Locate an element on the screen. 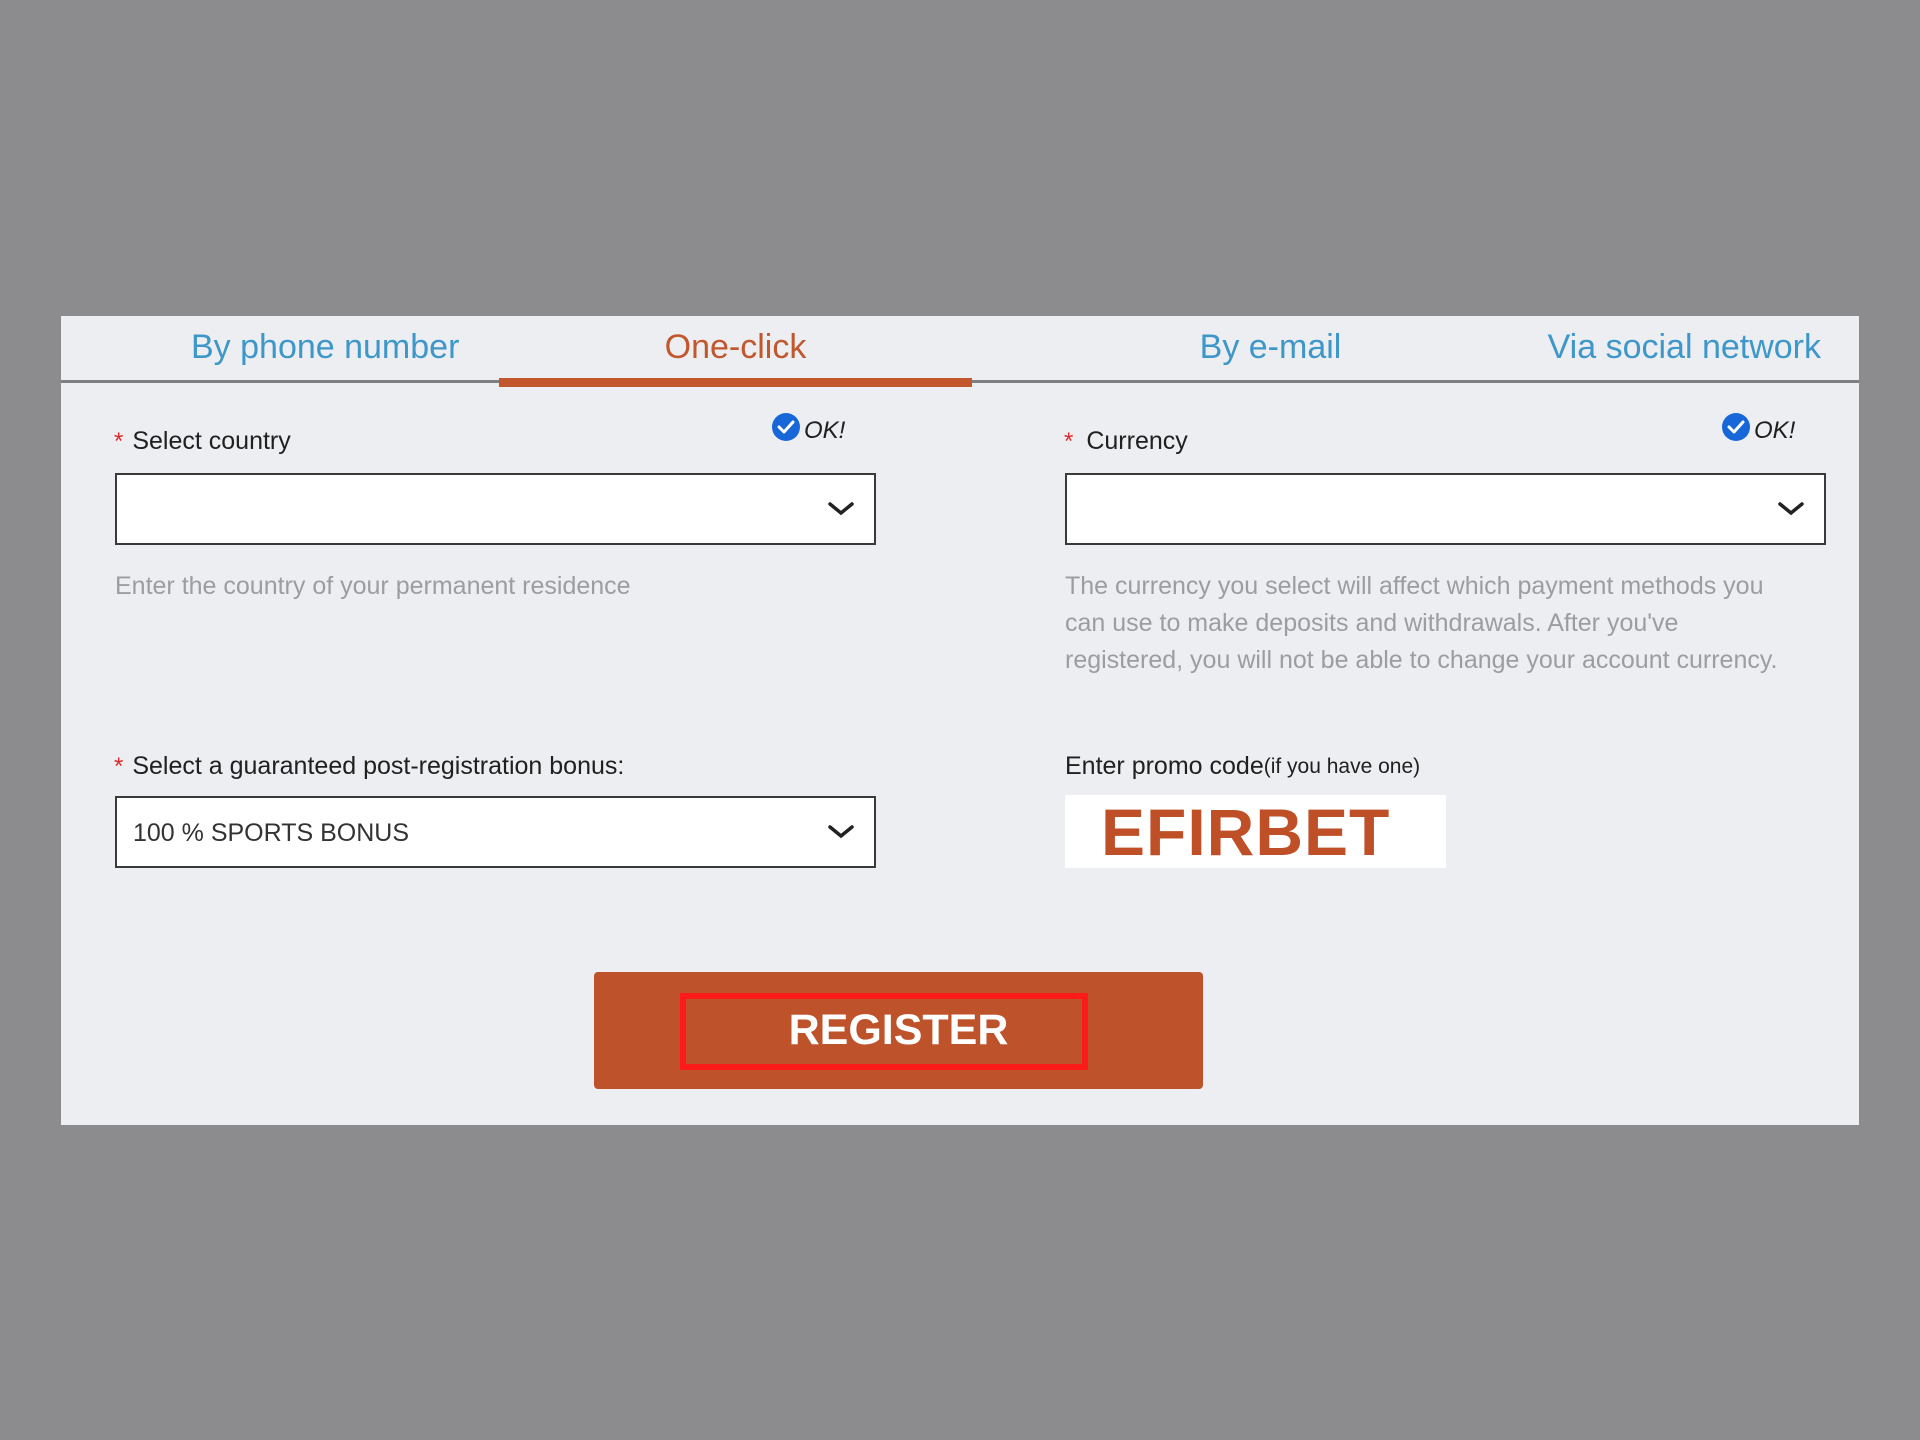 Image resolution: width=1920 pixels, height=1440 pixels. currency-label: * Currency is located at coordinates (1126, 441).